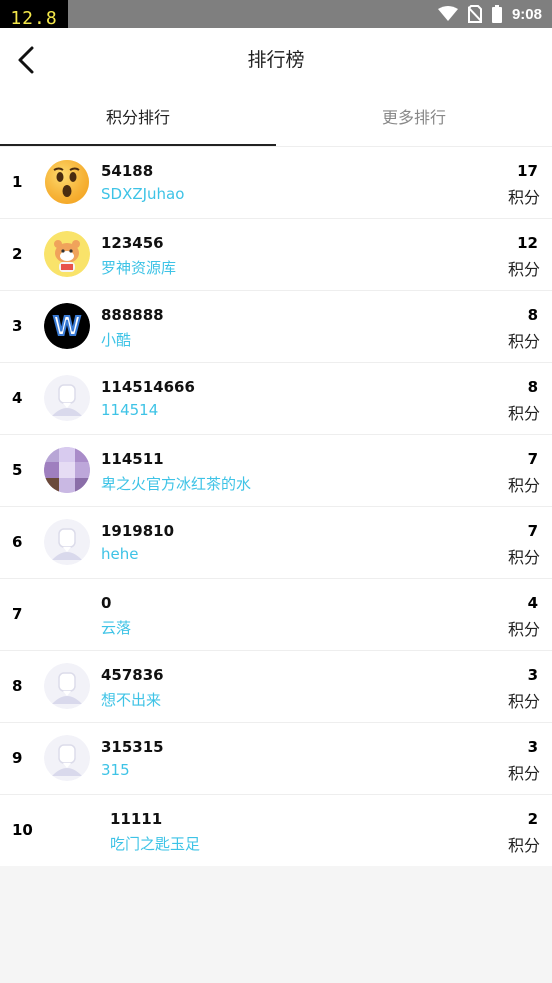 Image resolution: width=552 pixels, height=983 pixels. What do you see at coordinates (276, 687) in the screenshot?
I see `ranking-row: 8 457836 想不出来 3 积分` at bounding box center [276, 687].